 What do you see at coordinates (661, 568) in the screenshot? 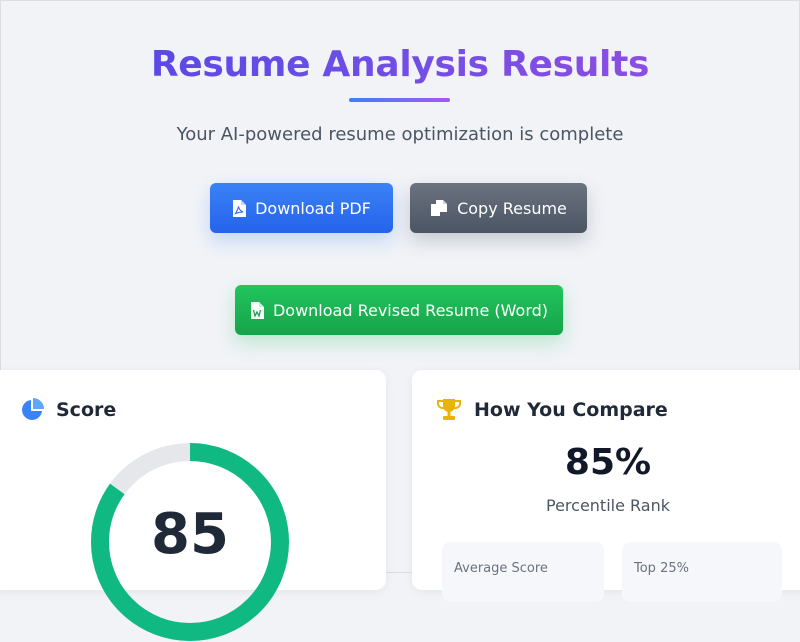
I see `top-25-label: Top 25%` at bounding box center [661, 568].